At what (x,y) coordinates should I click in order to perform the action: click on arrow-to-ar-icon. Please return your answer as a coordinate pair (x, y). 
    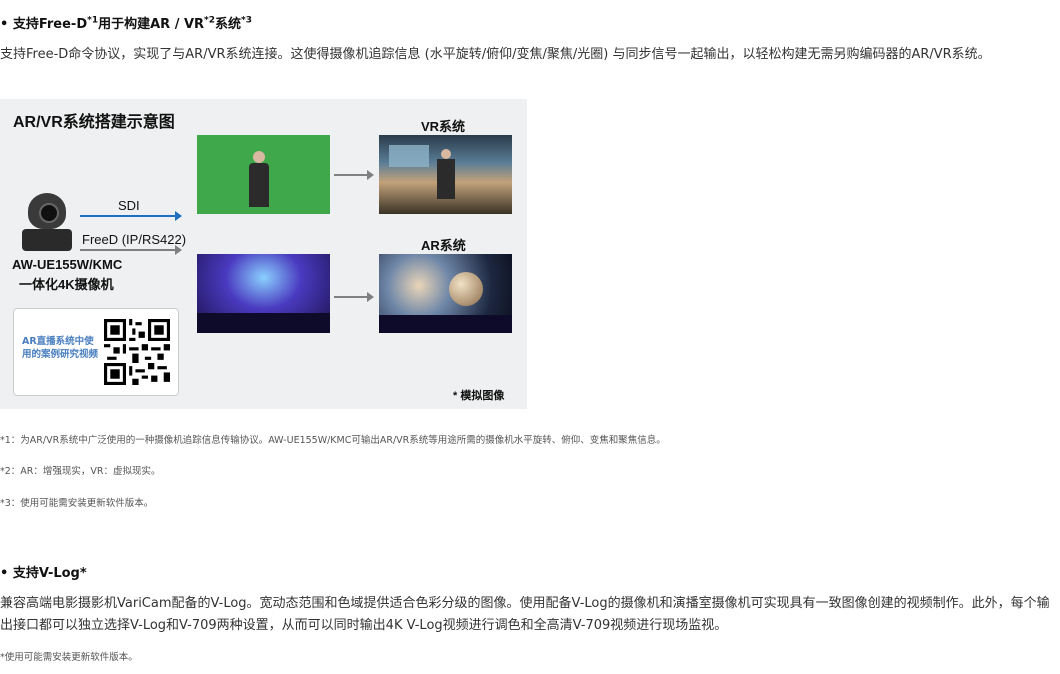
    Looking at the image, I should click on (354, 297).